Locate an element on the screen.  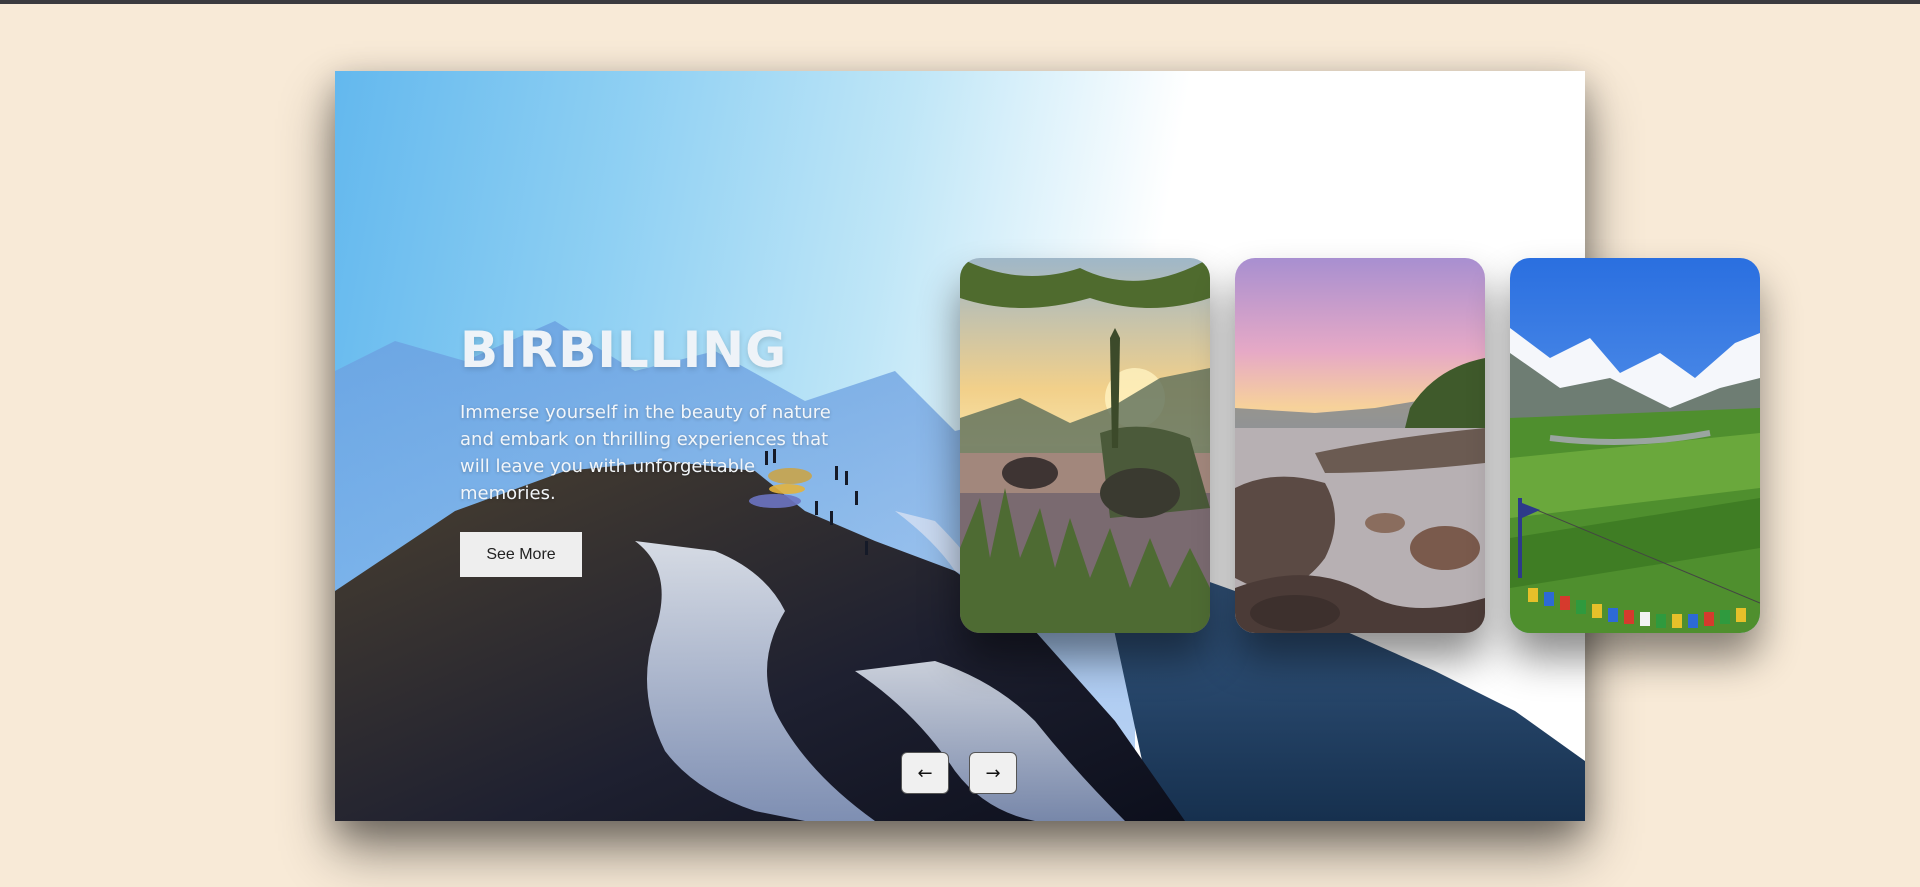
arrow-left-icon: ← is located at coordinates (925, 773).